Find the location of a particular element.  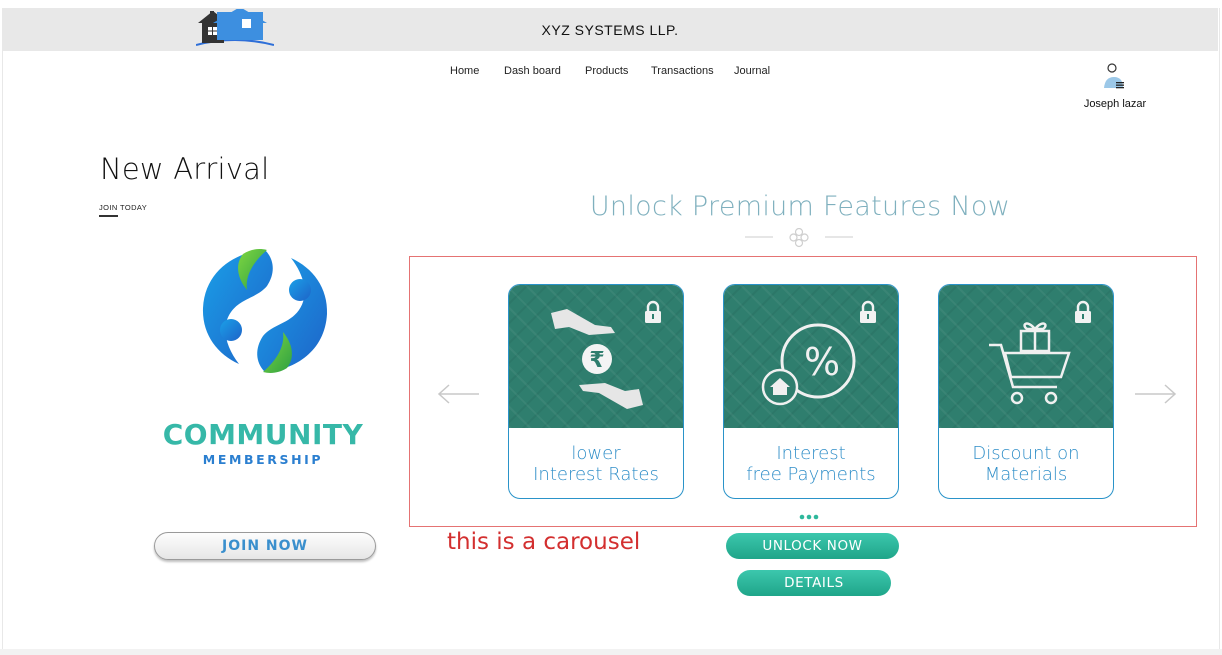

carousel-dots-indicator is located at coordinates (809, 517).